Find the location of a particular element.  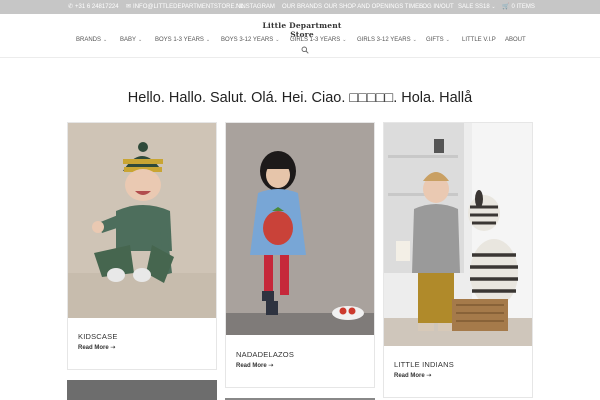

phone-text: ✆ +31 6 24817224 is located at coordinates (93, 7).